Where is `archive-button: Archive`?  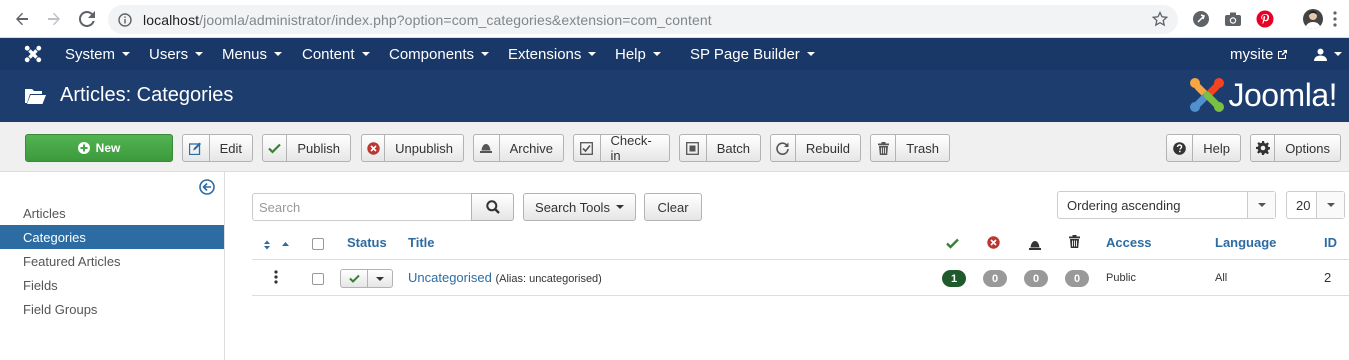
archive-button: Archive is located at coordinates (518, 148).